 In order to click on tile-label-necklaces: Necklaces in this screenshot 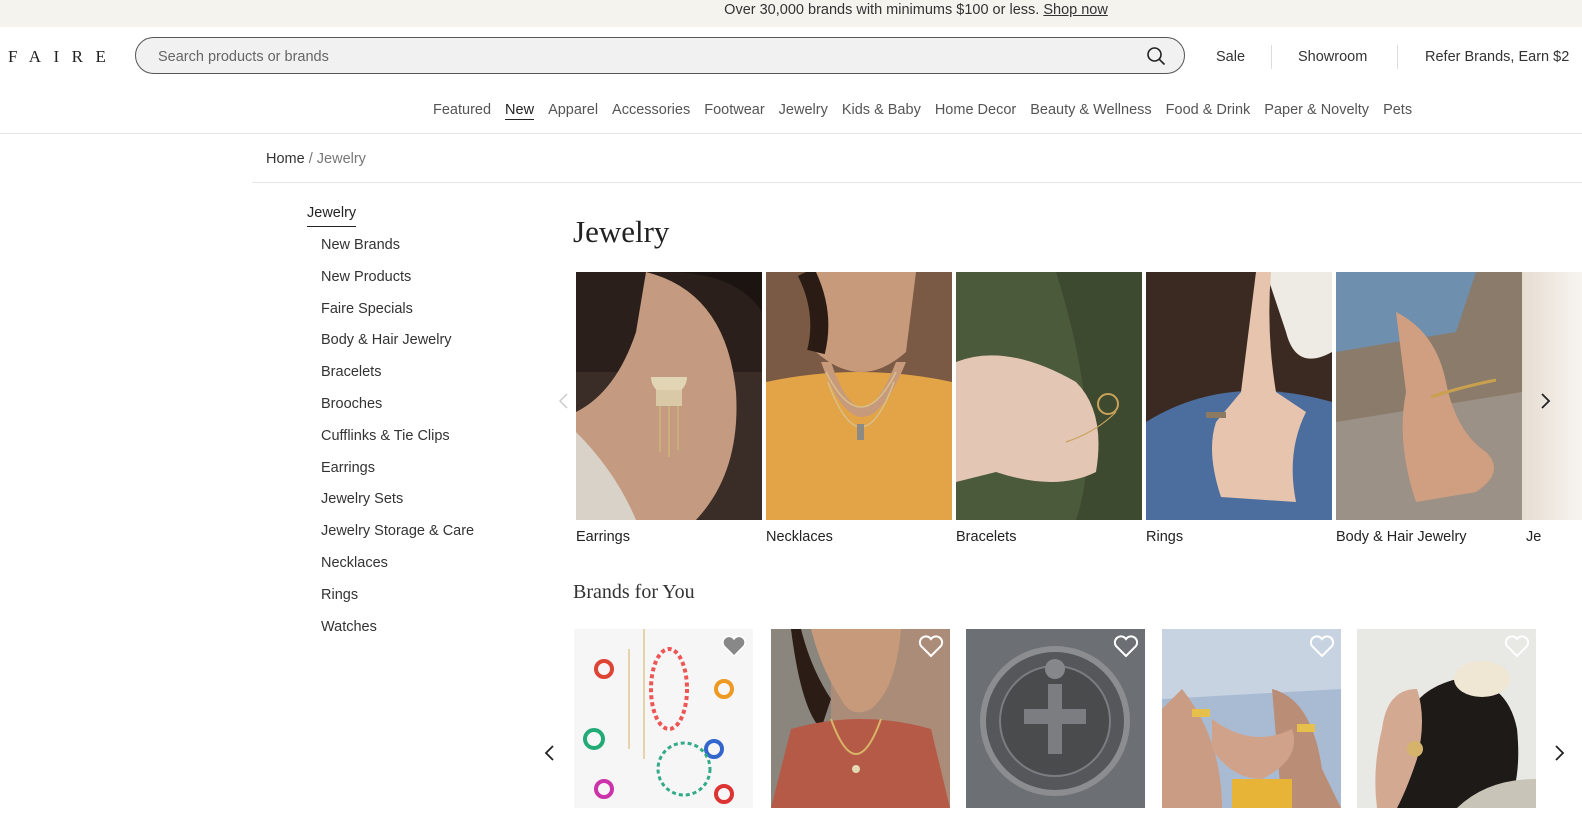, I will do `click(799, 537)`.